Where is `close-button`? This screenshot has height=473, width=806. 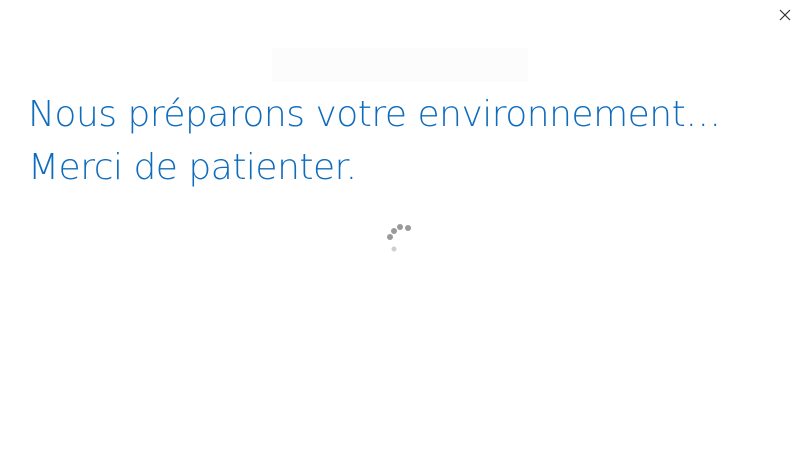
close-button is located at coordinates (785, 15).